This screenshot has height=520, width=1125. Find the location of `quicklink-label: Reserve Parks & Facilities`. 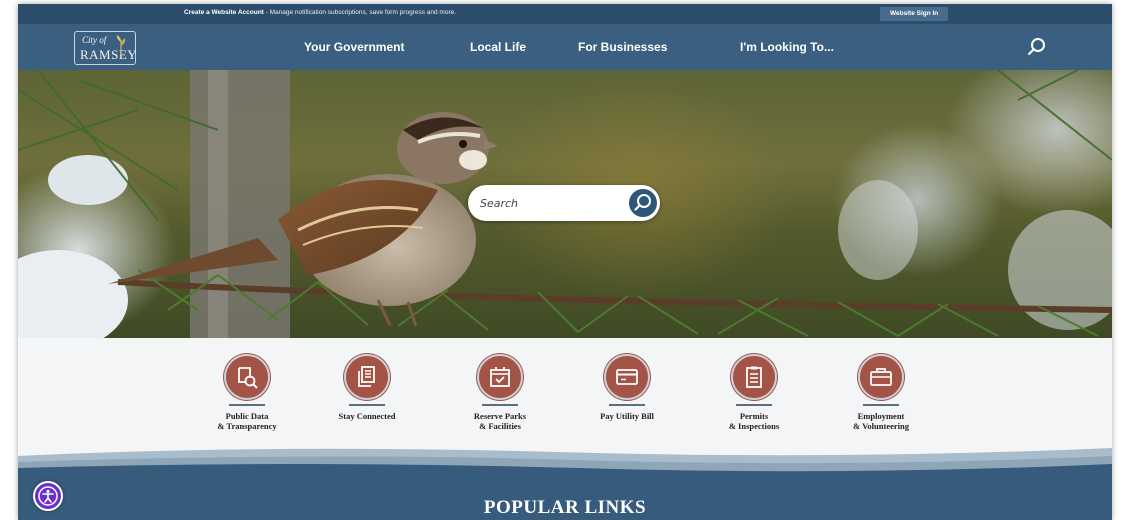

quicklink-label: Reserve Parks & Facilities is located at coordinates (500, 421).